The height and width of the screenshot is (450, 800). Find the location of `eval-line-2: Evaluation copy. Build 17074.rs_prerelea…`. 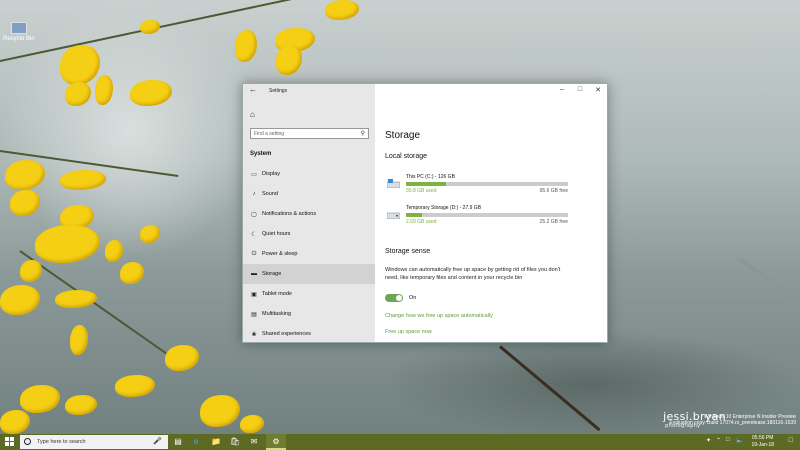

eval-line-2: Evaluation copy. Build 17074.rs_prerelea… is located at coordinates (732, 423).